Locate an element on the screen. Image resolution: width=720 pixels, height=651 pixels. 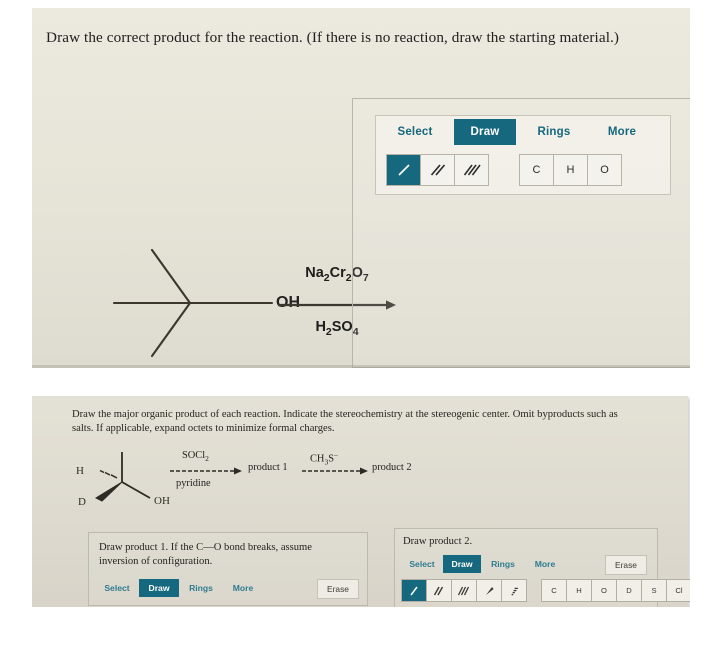
tab-more-product2: More is located at coordinates (545, 564).